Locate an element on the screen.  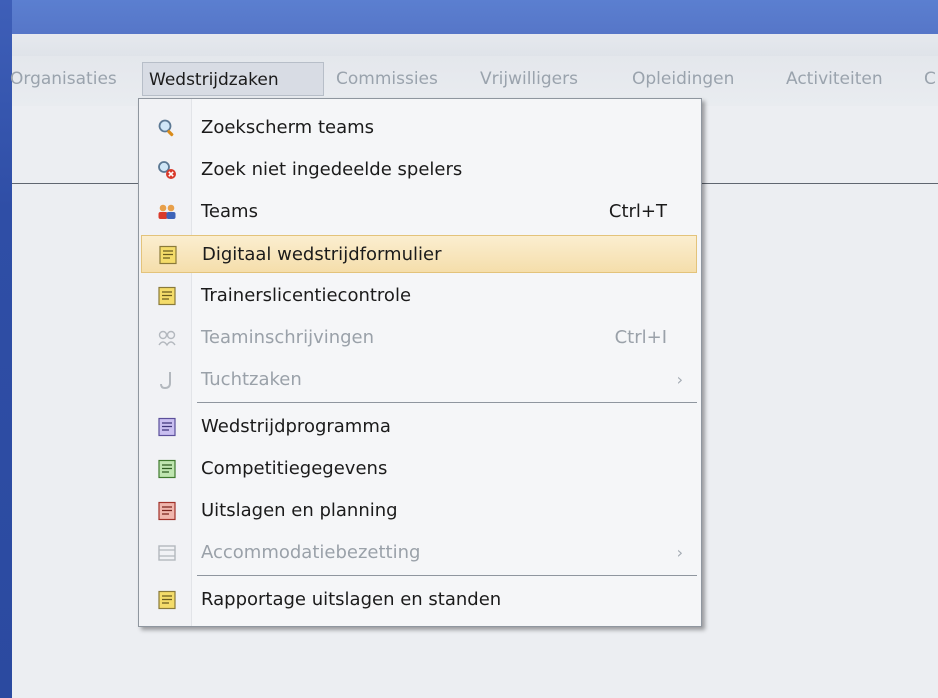
menu-item-label: Teaminschrijvingen is located at coordinates (288, 337).